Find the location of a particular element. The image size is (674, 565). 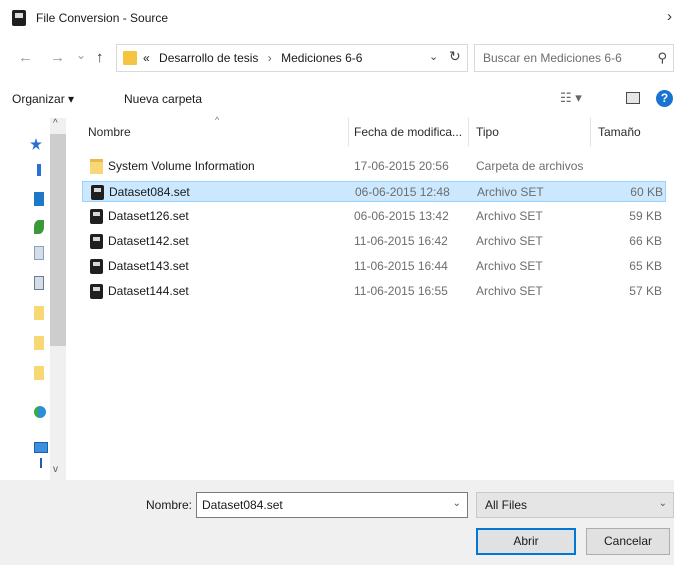

column-header-name: Nombre is located at coordinates (109, 132).